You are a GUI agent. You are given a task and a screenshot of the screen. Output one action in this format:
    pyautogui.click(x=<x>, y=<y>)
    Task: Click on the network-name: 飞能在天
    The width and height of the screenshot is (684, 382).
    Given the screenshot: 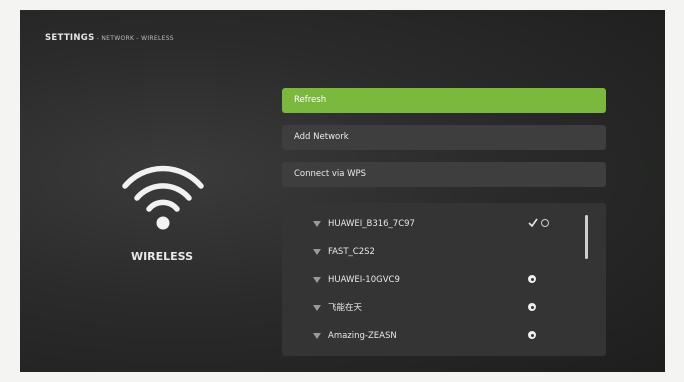 What is the action you would take?
    pyautogui.click(x=345, y=308)
    